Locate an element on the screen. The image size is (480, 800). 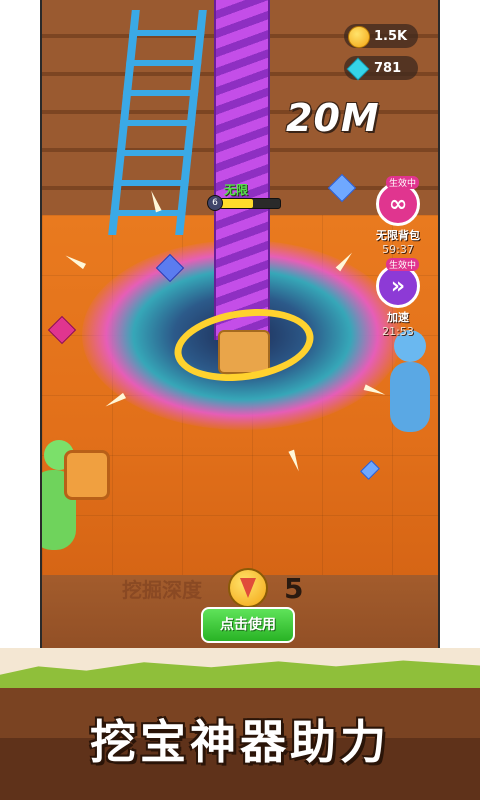
drill-item-icon is located at coordinates (248, 588).